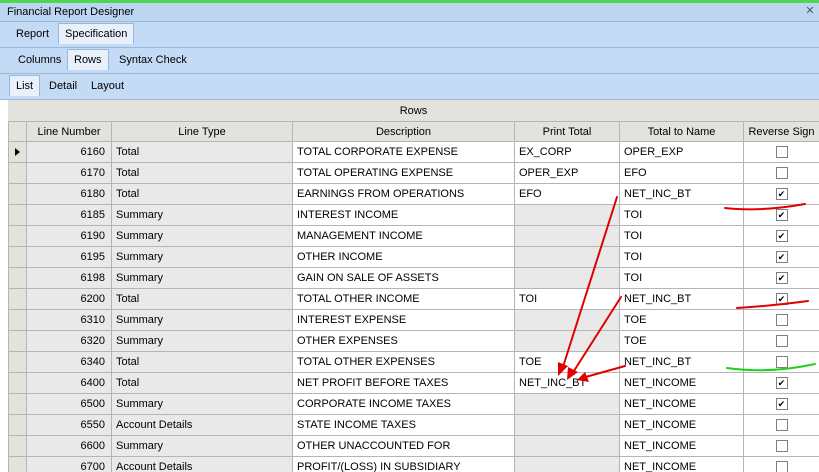 This screenshot has height=472, width=819. What do you see at coordinates (403, 299) in the screenshot?
I see `cell-description: TOTAL OTHER INCOME` at bounding box center [403, 299].